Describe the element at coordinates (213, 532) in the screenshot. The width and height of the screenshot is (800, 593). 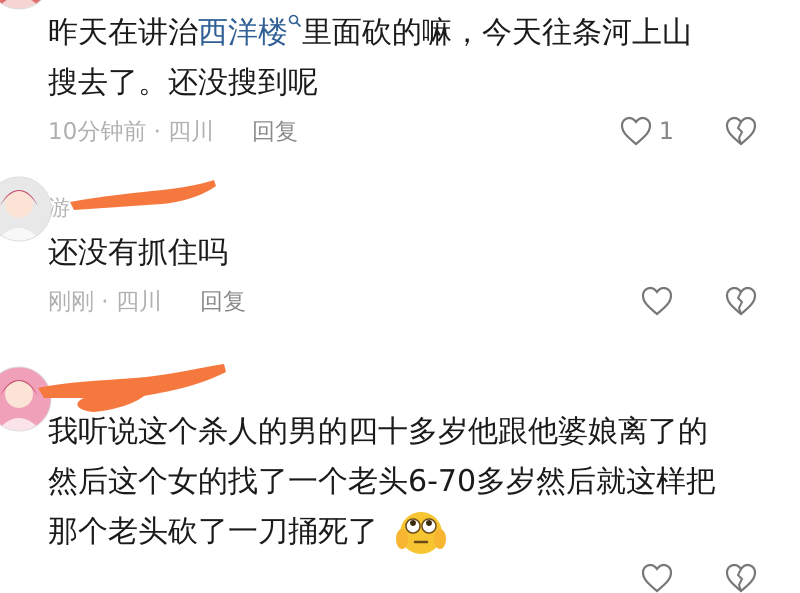
I see `comment-text: 那个老头砍了一刀捅死了` at that location.